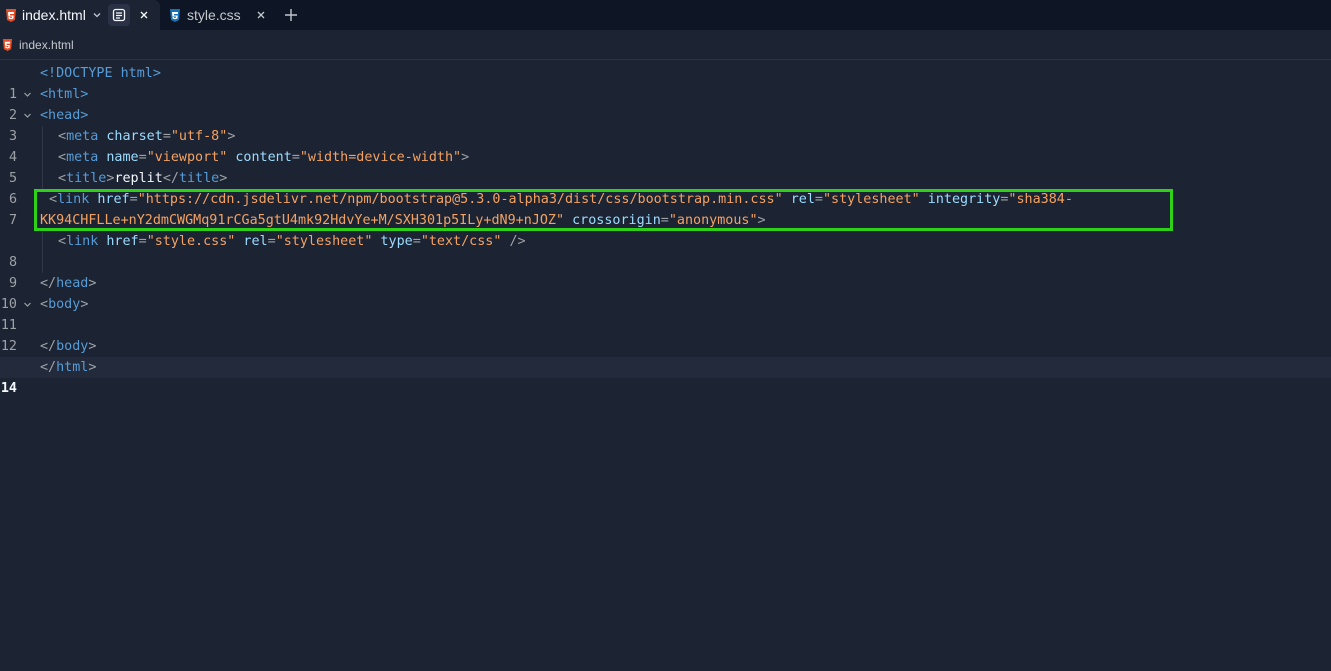  Describe the element at coordinates (960, 199) in the screenshot. I see `code-token: integrity` at that location.